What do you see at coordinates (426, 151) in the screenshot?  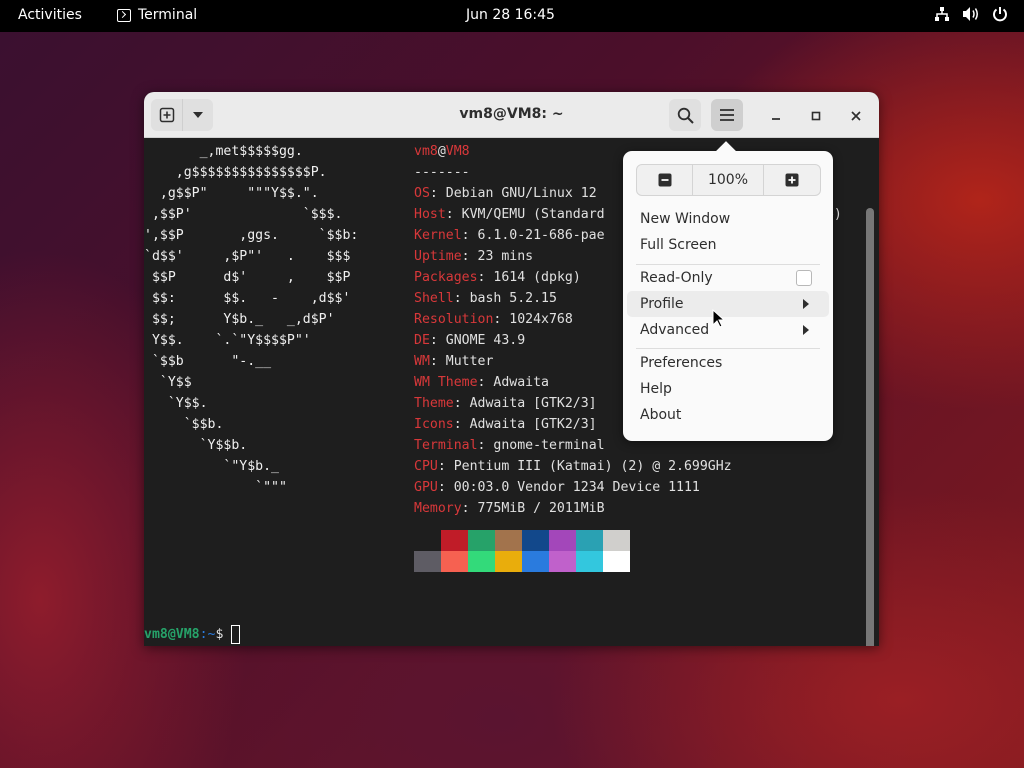 I see `info-user: vm8` at bounding box center [426, 151].